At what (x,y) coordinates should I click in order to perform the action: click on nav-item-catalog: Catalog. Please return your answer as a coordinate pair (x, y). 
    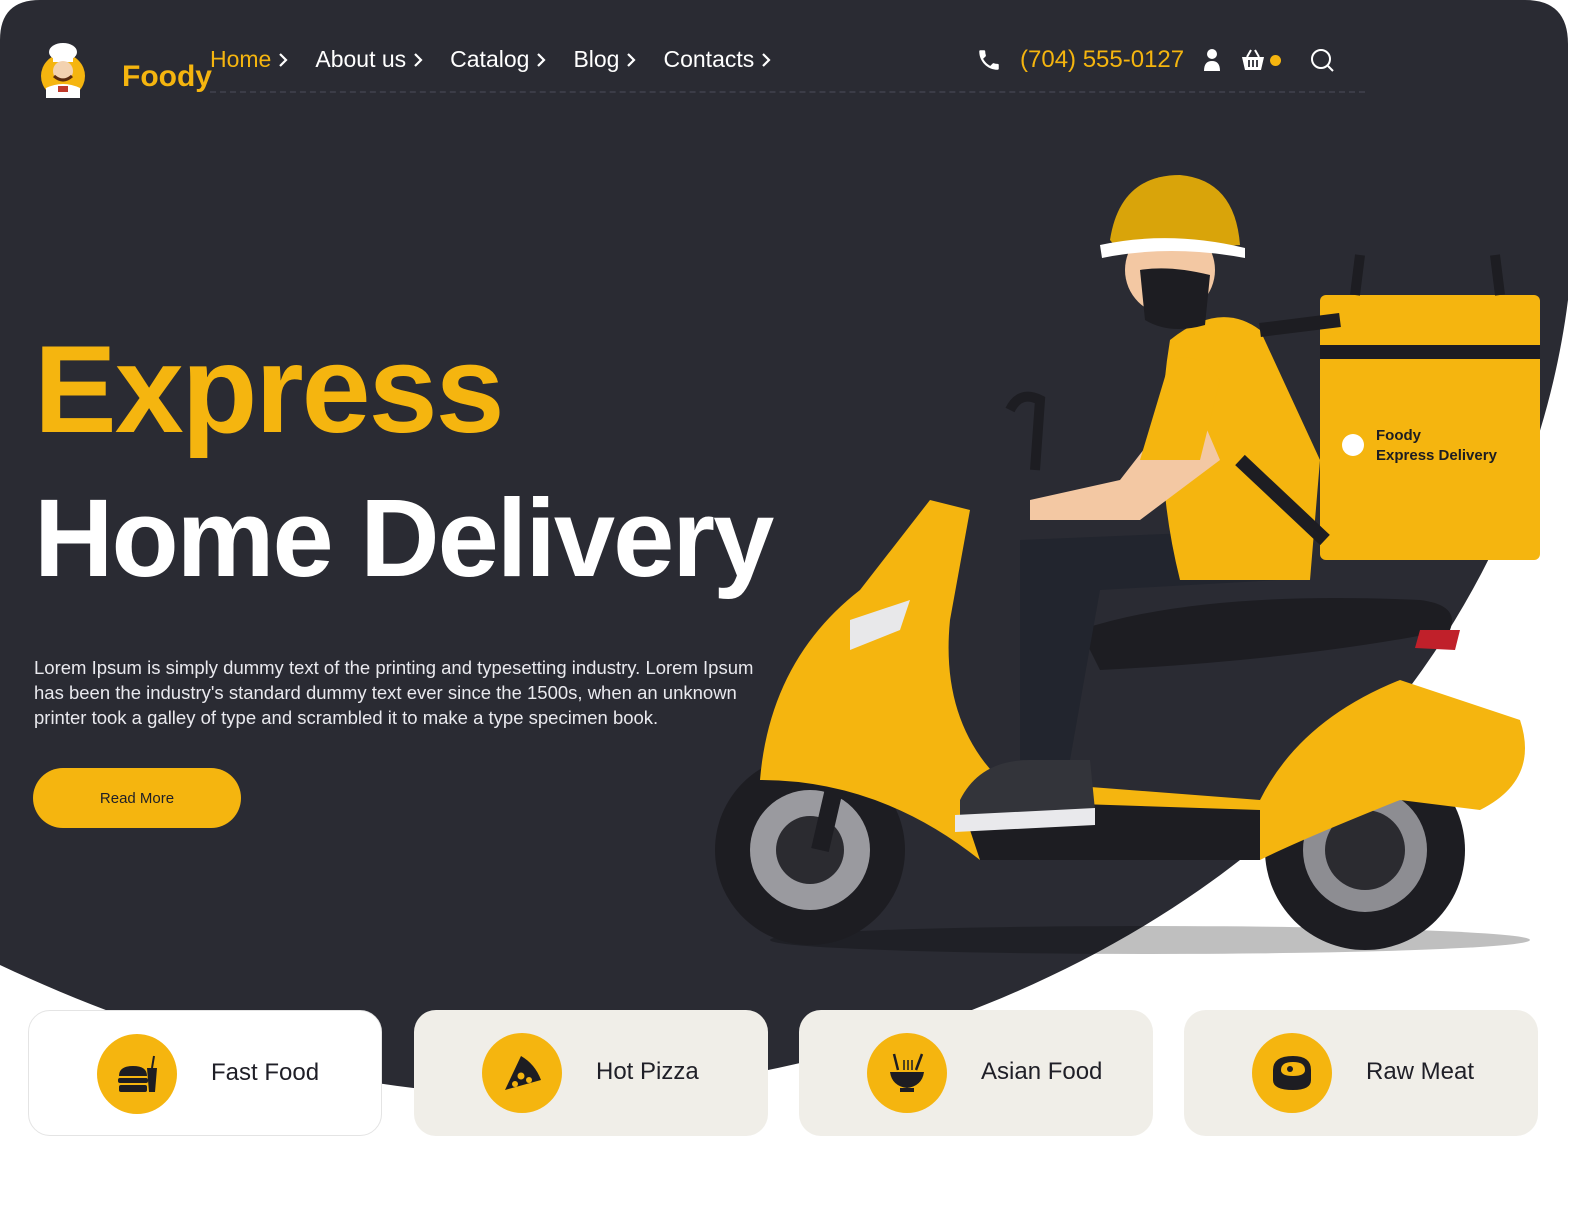
    Looking at the image, I should click on (498, 59).